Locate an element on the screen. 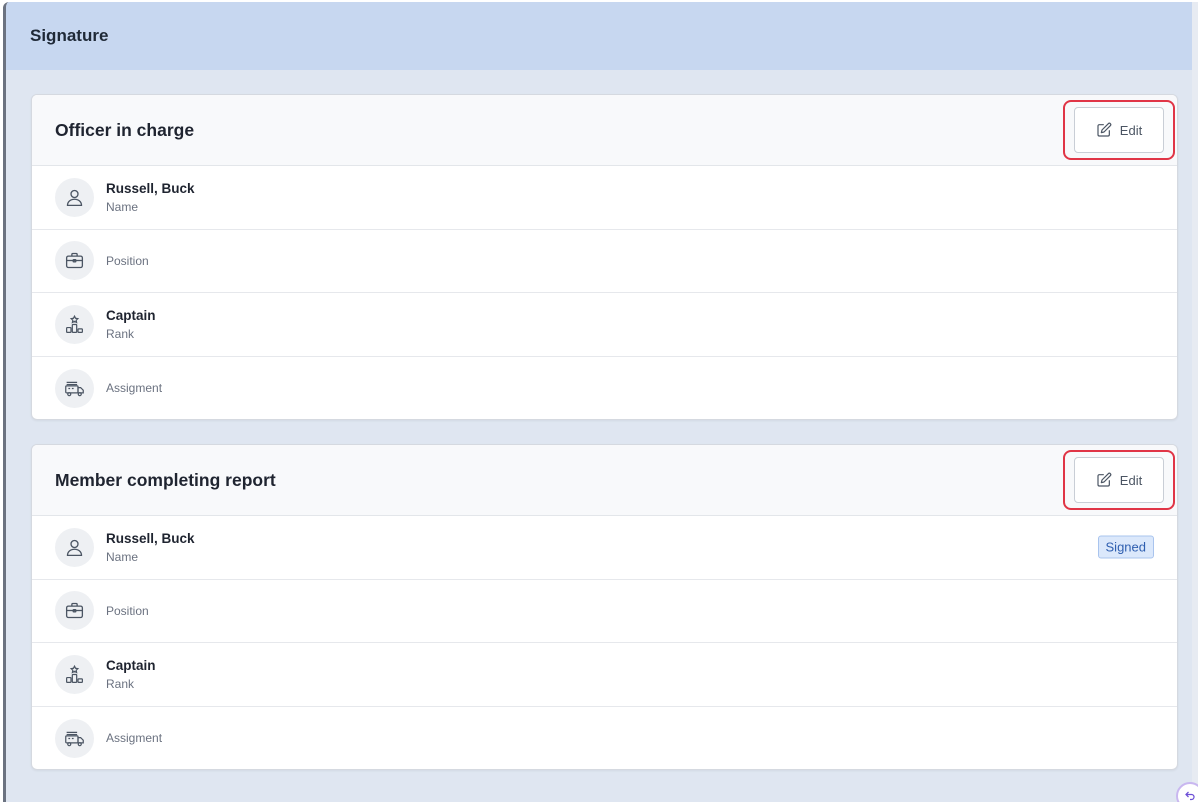 The width and height of the screenshot is (1200, 802). name-row: Russell, Buck Name is located at coordinates (604, 198).